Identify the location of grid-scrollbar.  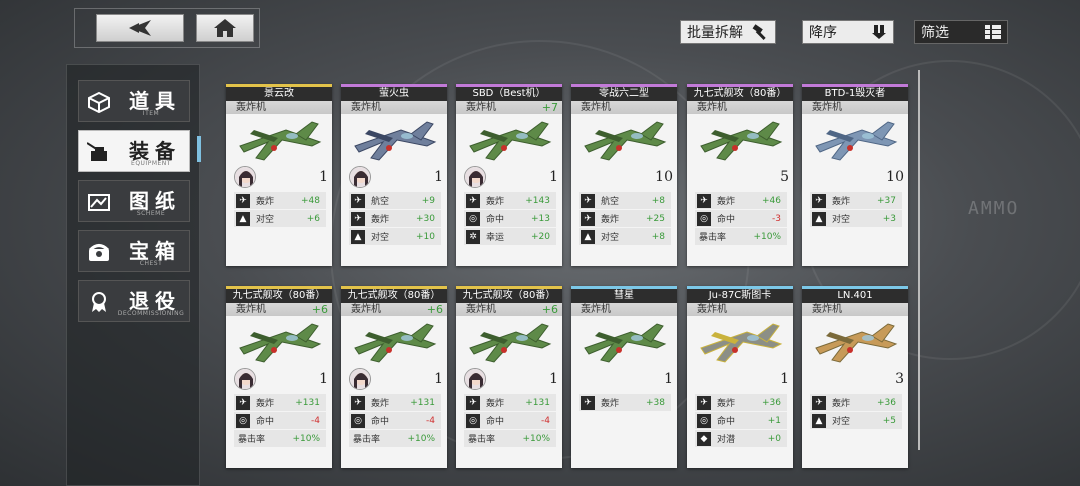
(919, 260).